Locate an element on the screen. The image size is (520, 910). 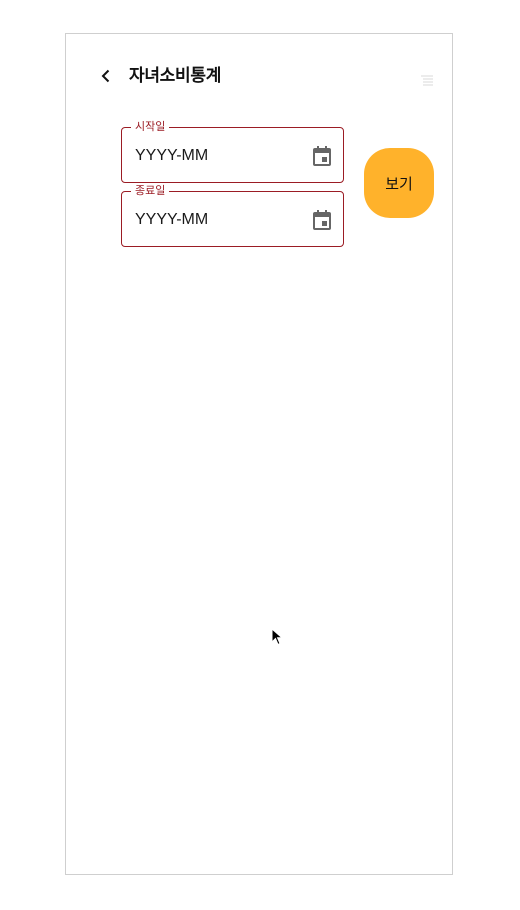
mouse-cursor-icon is located at coordinates (277, 637).